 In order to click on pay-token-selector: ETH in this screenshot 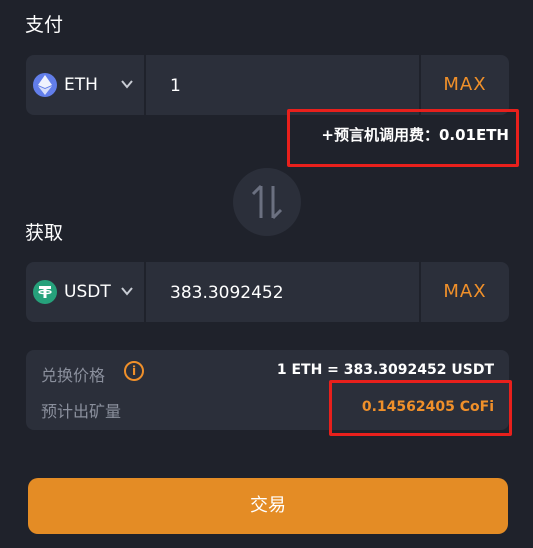, I will do `click(85, 85)`.